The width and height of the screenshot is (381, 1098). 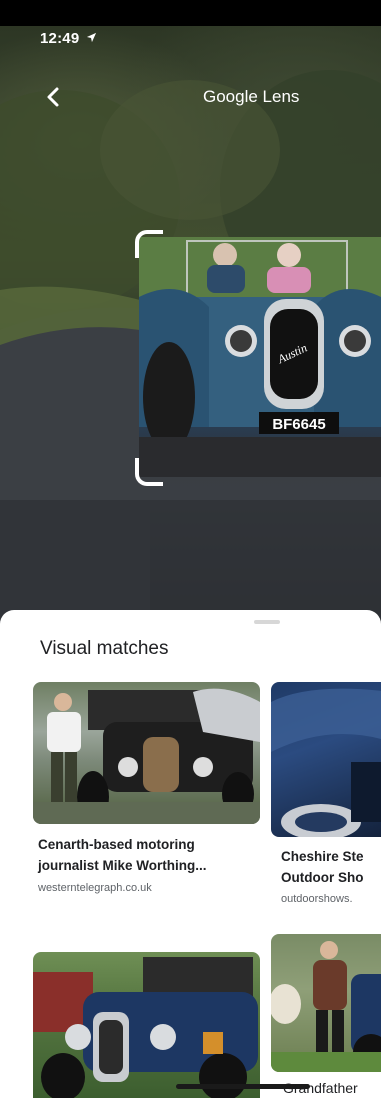 I want to click on license-plate-text: BF6645, so click(x=298, y=424).